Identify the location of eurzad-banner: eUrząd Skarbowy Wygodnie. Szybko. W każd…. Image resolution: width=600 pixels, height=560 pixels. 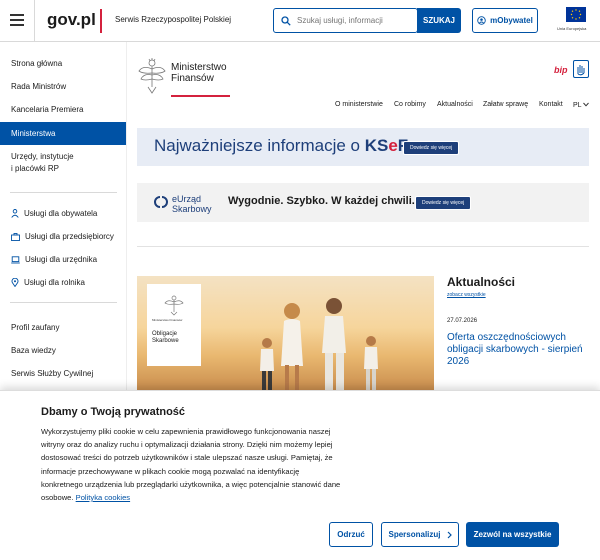
(363, 202).